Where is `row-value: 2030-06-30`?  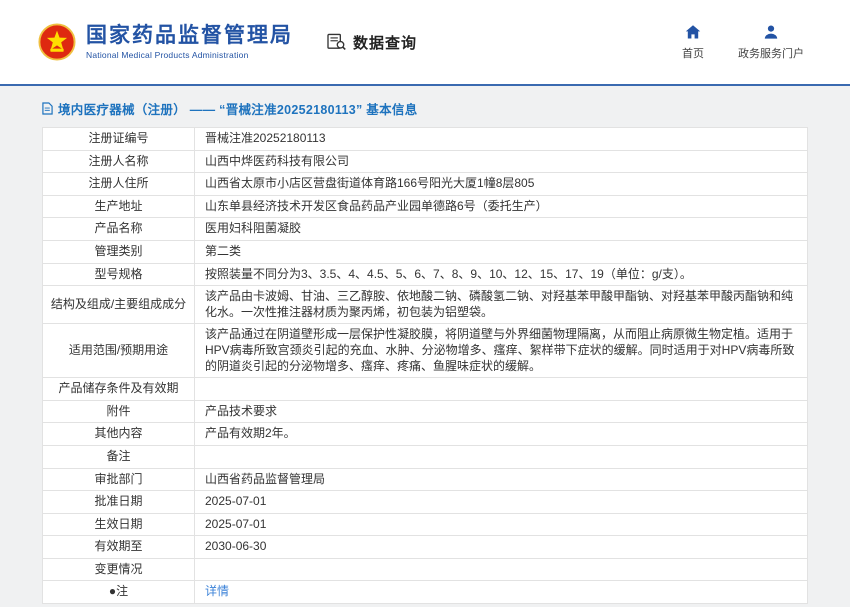
row-value: 2030-06-30 is located at coordinates (501, 547).